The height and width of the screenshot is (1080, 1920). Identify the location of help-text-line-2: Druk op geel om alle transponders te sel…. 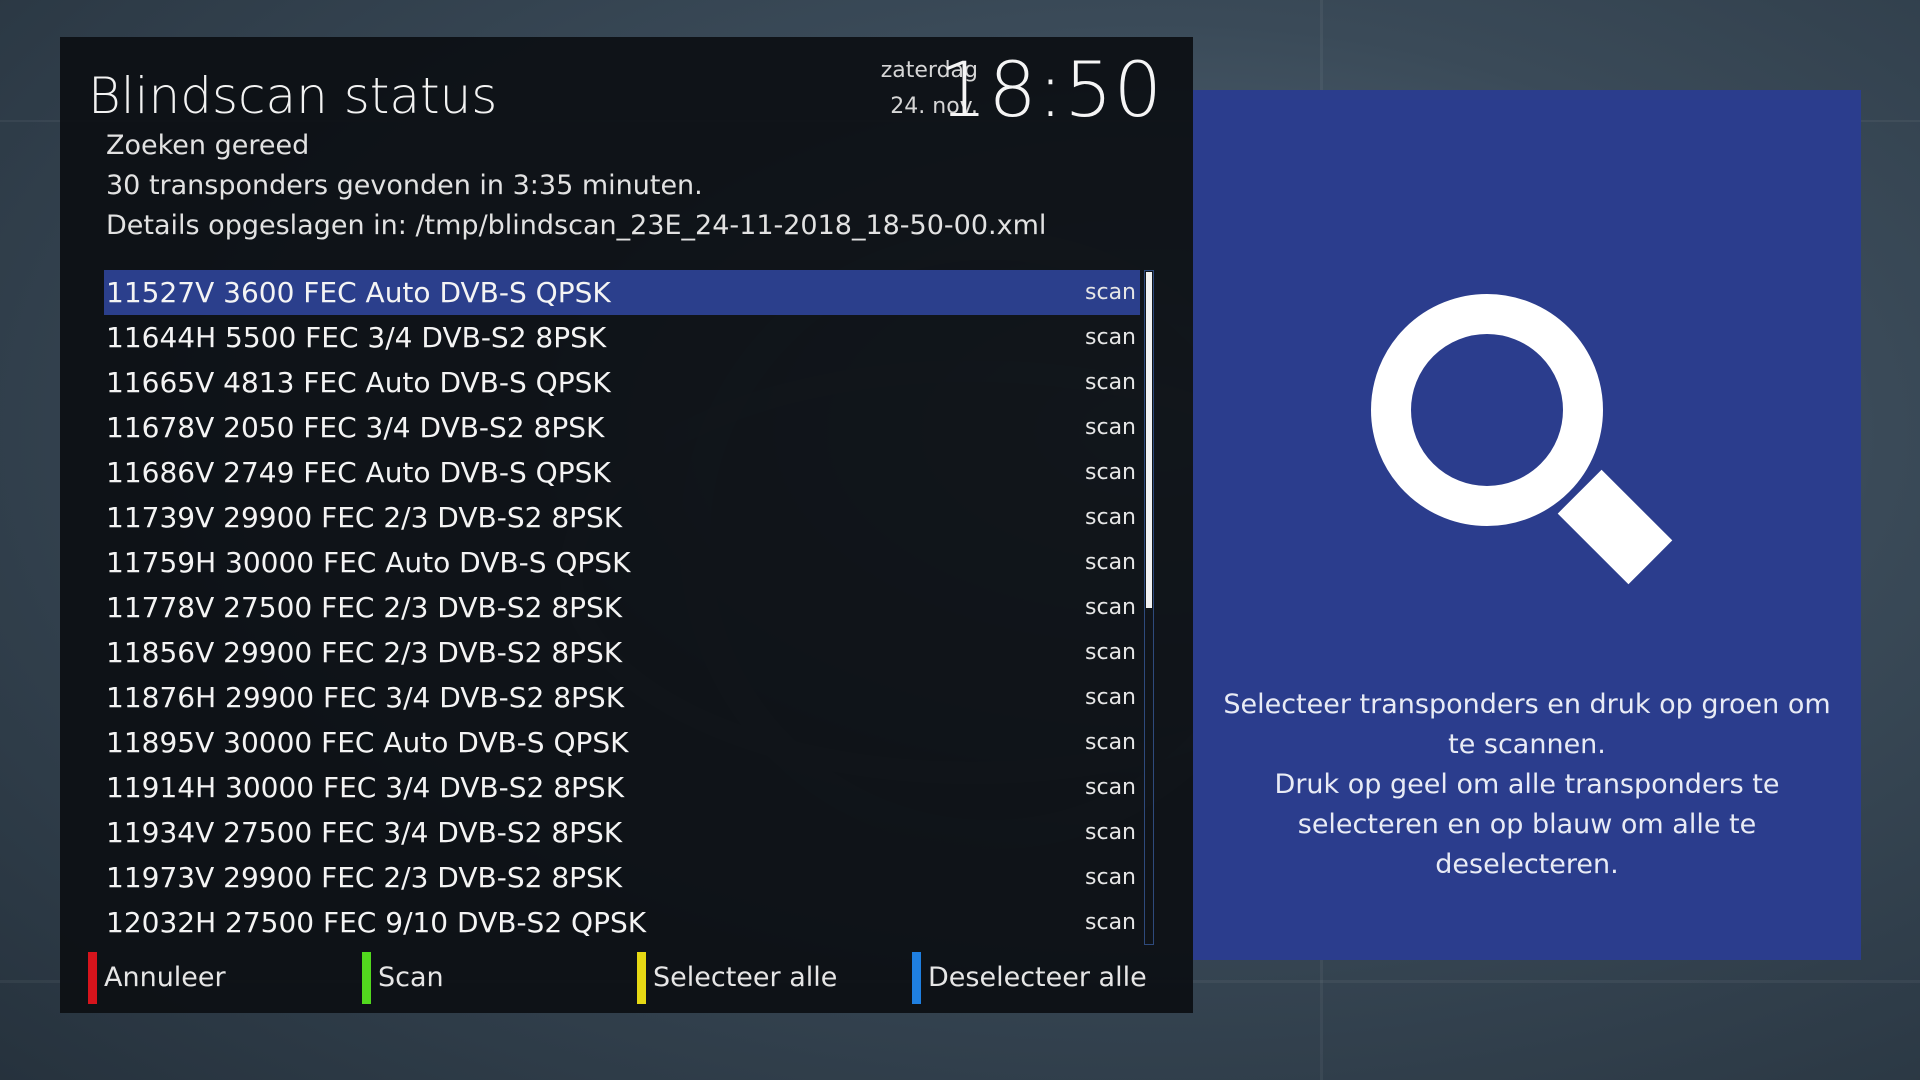
(1527, 824).